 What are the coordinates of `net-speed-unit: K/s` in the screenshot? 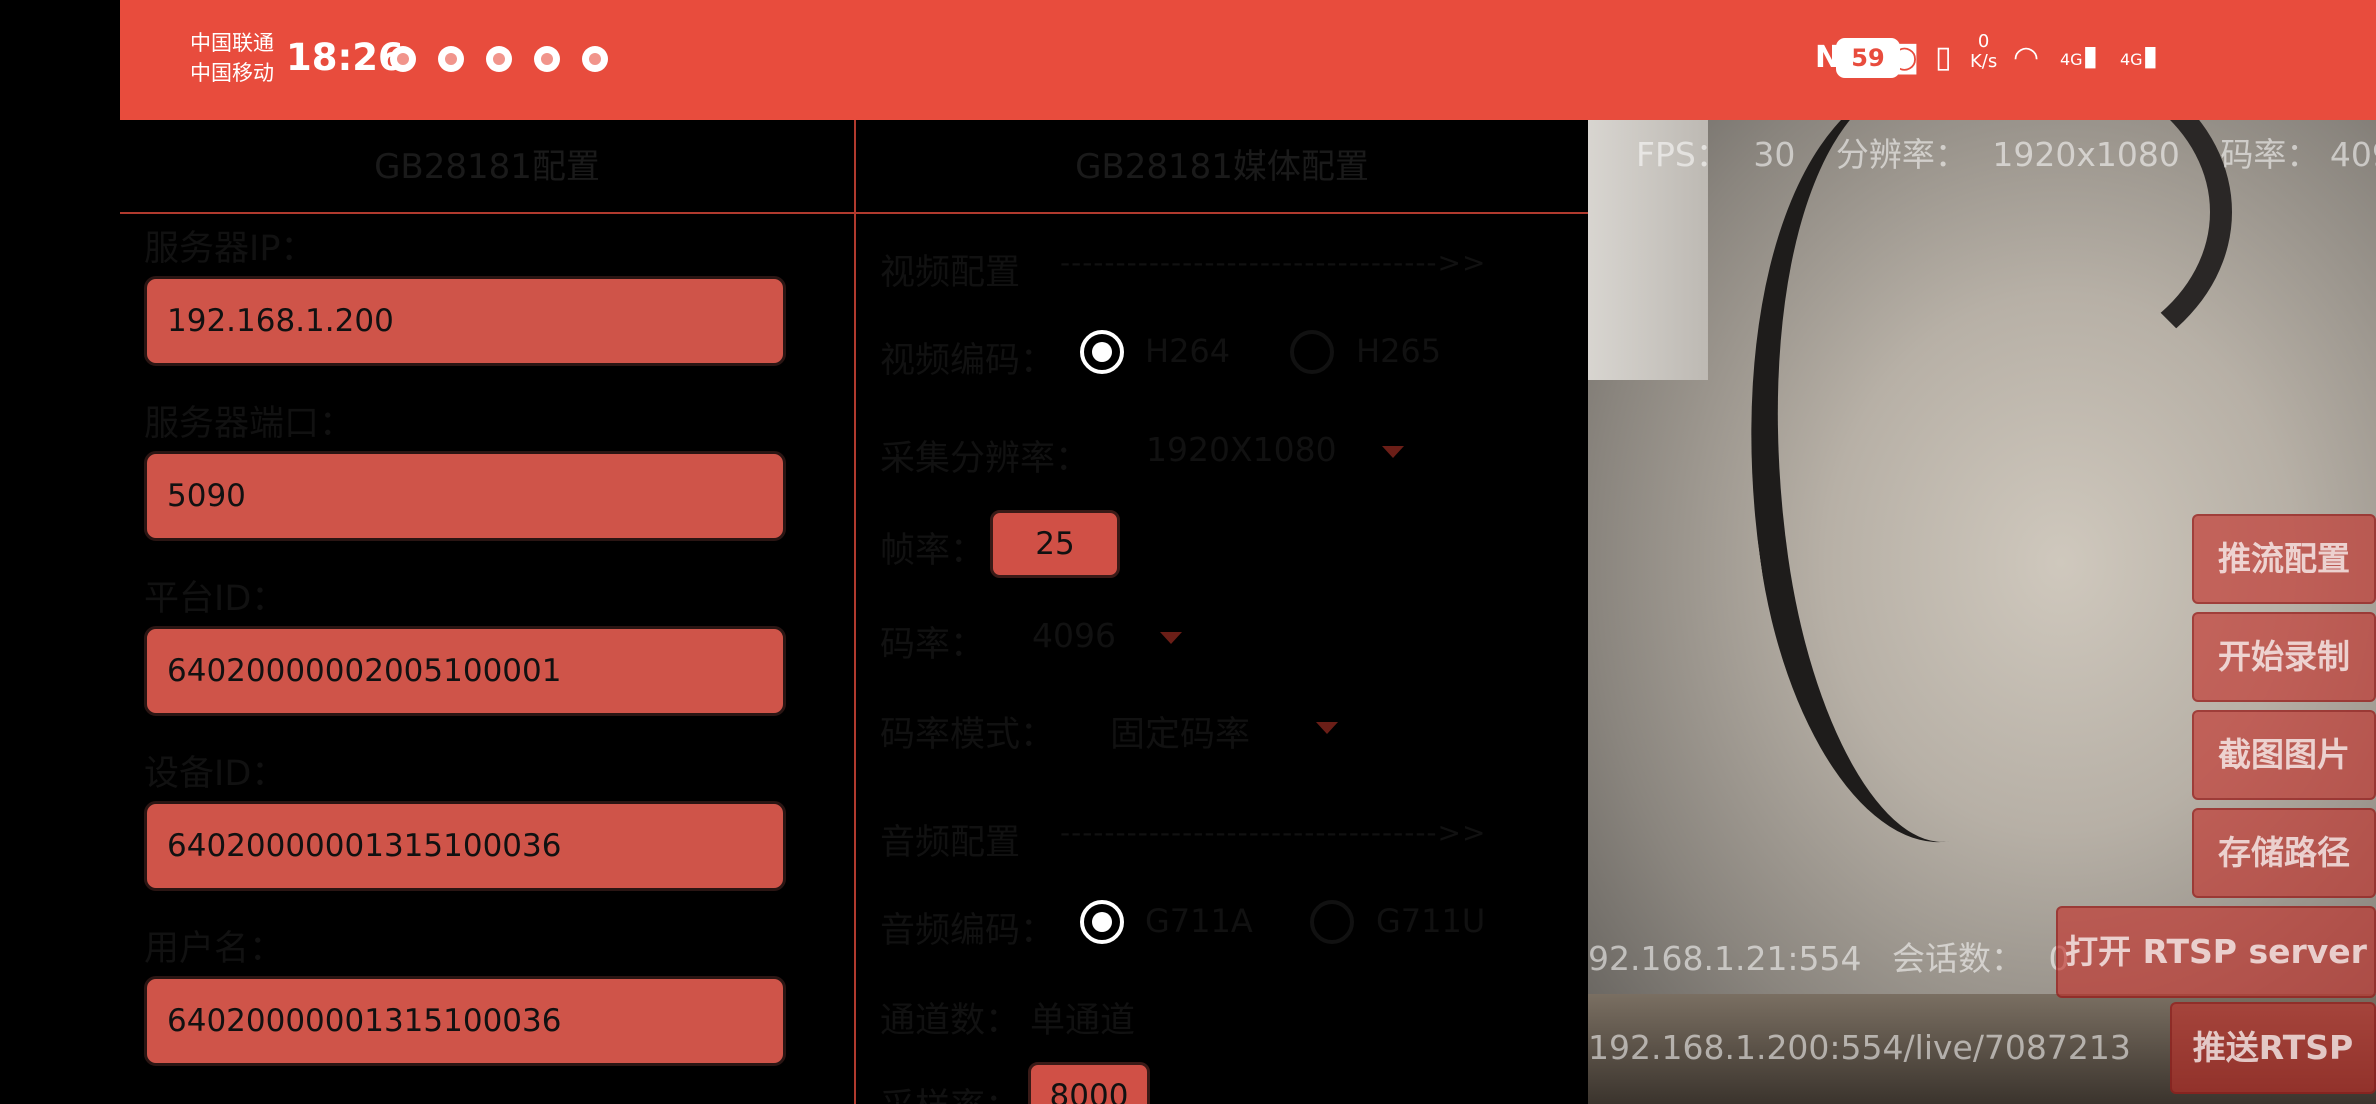 It's located at (1984, 61).